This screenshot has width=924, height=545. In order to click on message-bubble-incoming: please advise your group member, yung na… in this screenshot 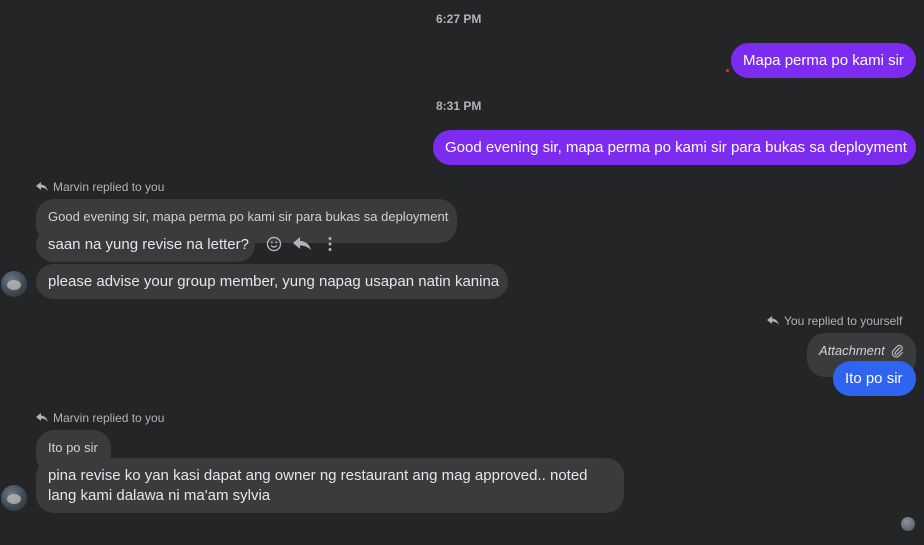, I will do `click(272, 281)`.